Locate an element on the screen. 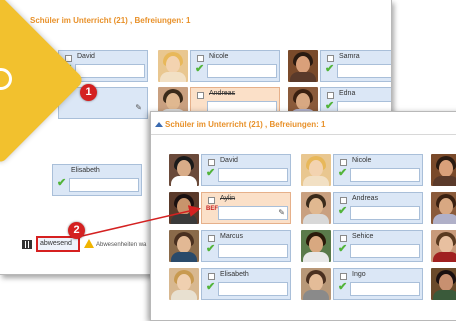 This screenshot has width=456, height=321. callout-number-2: 2 is located at coordinates (76, 230).